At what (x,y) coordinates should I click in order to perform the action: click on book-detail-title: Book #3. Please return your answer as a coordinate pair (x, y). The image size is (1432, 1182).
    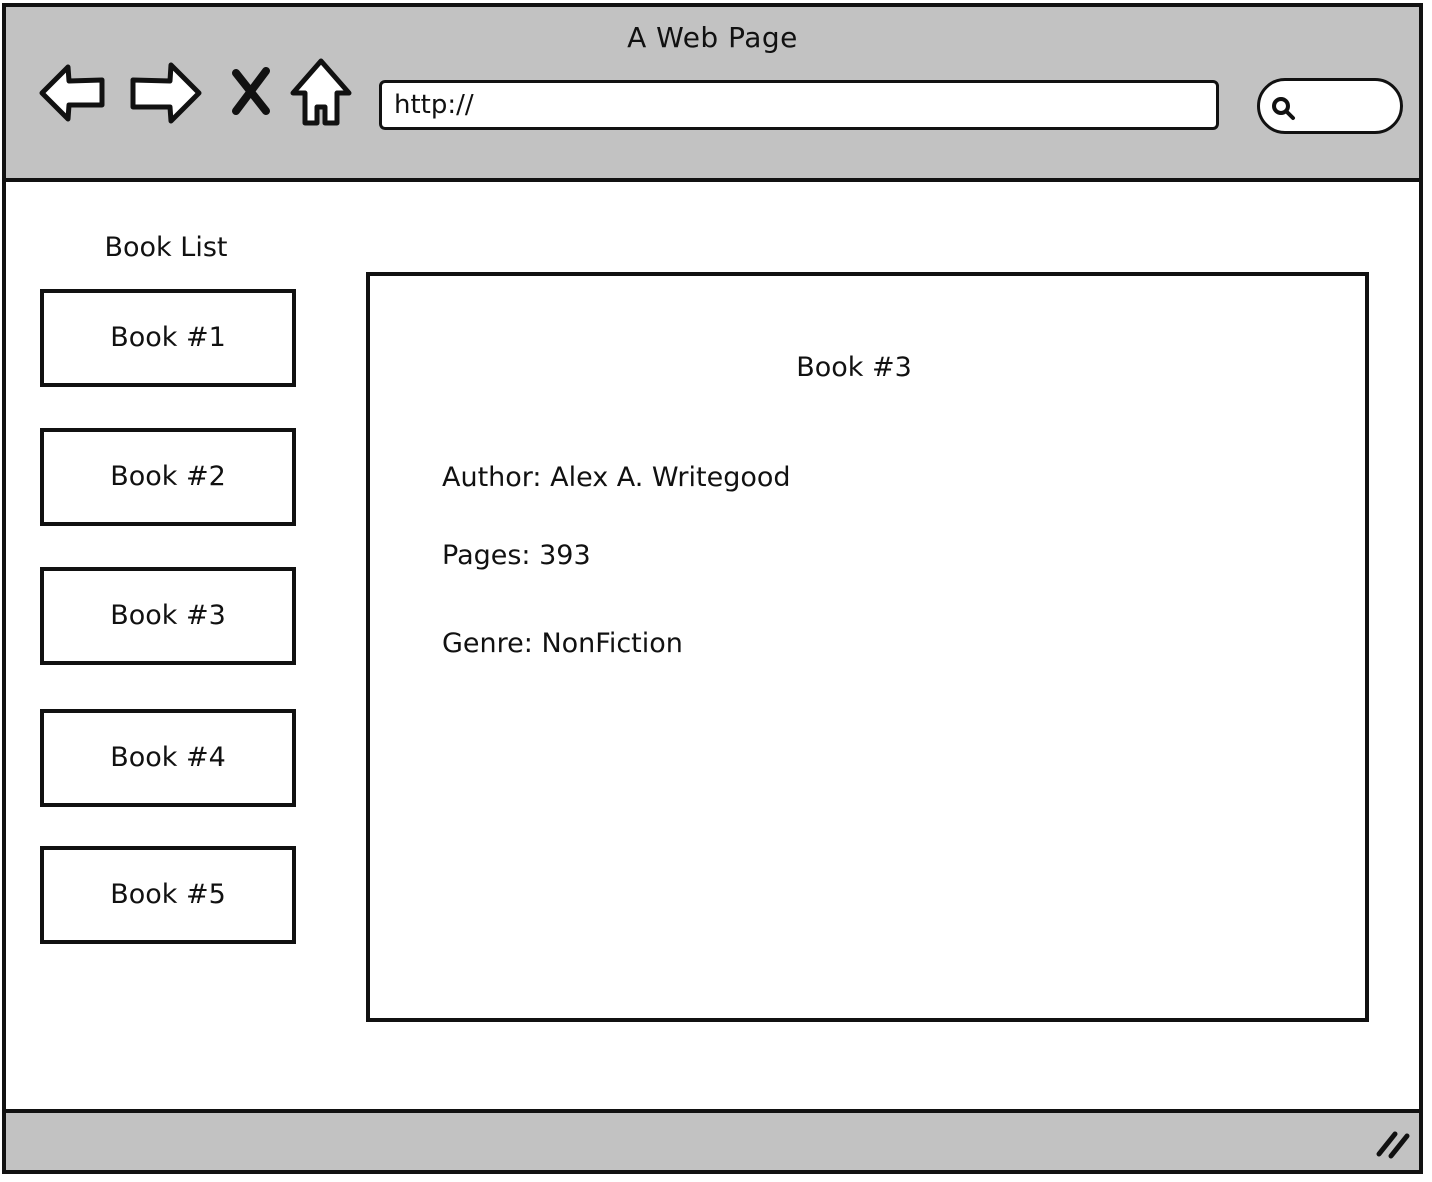
    Looking at the image, I should click on (854, 367).